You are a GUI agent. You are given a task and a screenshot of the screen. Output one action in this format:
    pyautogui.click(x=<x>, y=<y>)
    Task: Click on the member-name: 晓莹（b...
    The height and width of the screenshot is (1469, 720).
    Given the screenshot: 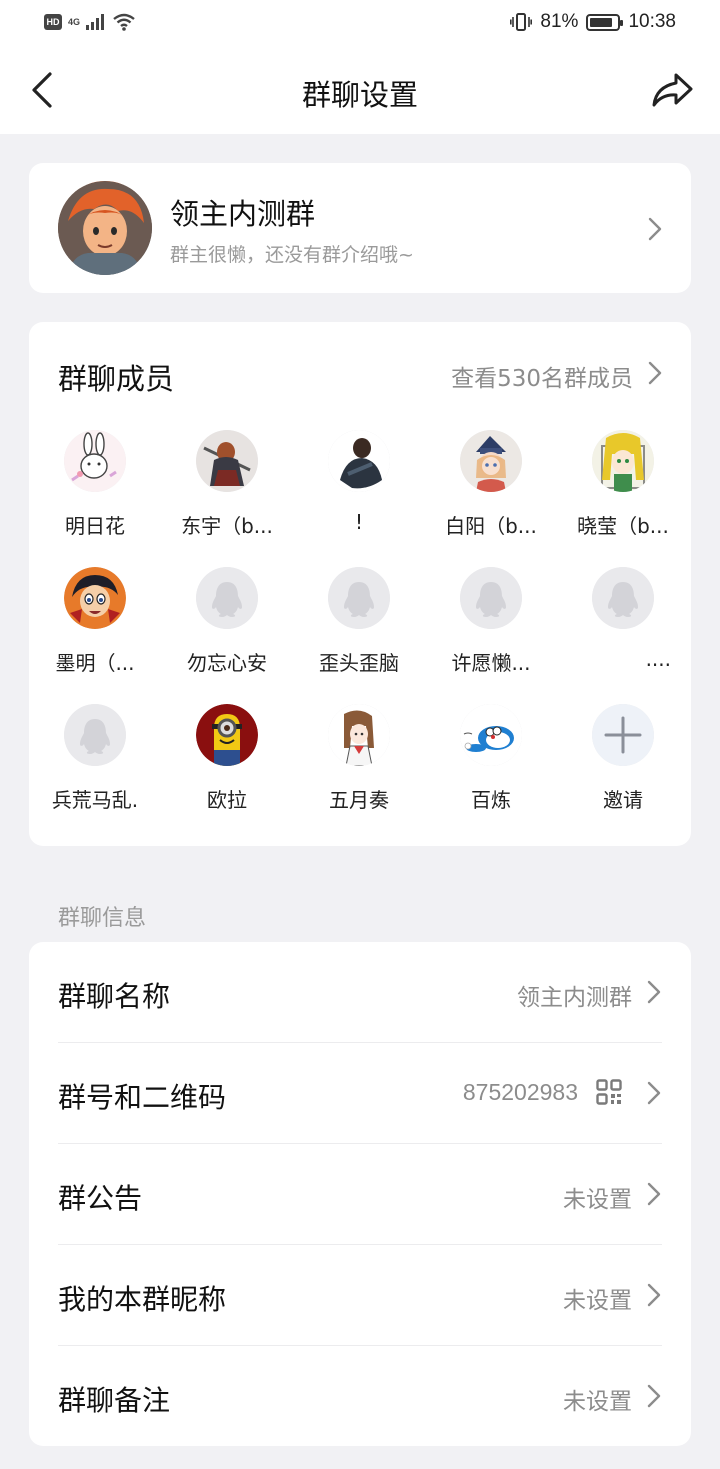 What is the action you would take?
    pyautogui.click(x=623, y=526)
    